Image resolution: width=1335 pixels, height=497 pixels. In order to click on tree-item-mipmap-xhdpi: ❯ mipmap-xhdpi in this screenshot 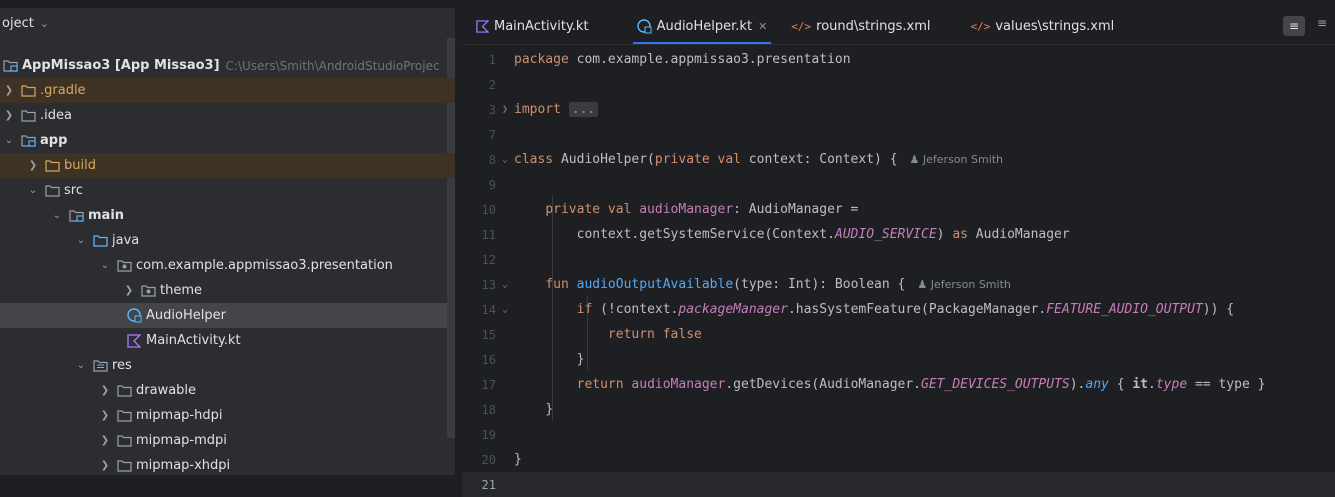, I will do `click(227, 464)`.